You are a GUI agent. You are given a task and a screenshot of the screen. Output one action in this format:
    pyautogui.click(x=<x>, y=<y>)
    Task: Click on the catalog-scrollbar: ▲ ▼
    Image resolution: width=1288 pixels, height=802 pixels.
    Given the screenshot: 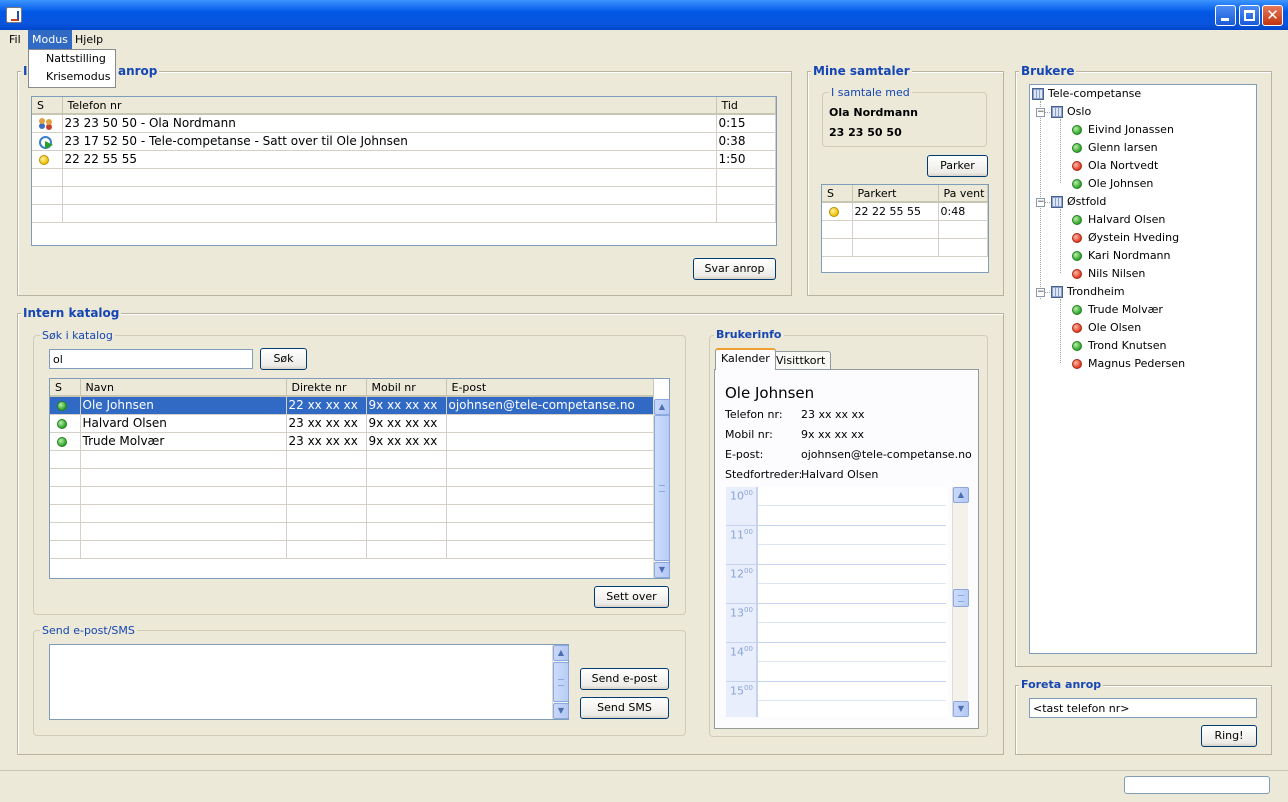 What is the action you would take?
    pyautogui.click(x=661, y=488)
    